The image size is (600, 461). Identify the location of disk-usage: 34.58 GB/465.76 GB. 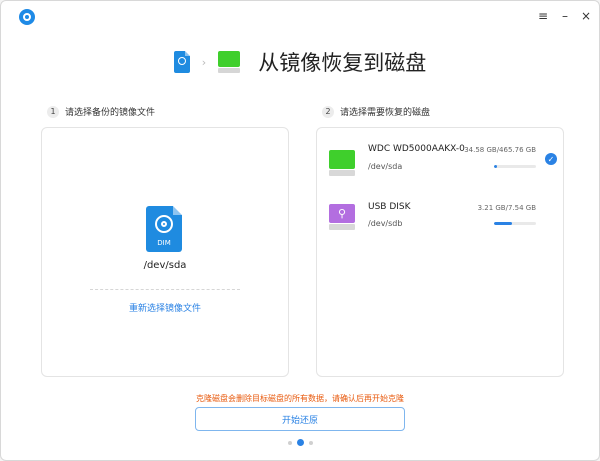
(500, 150).